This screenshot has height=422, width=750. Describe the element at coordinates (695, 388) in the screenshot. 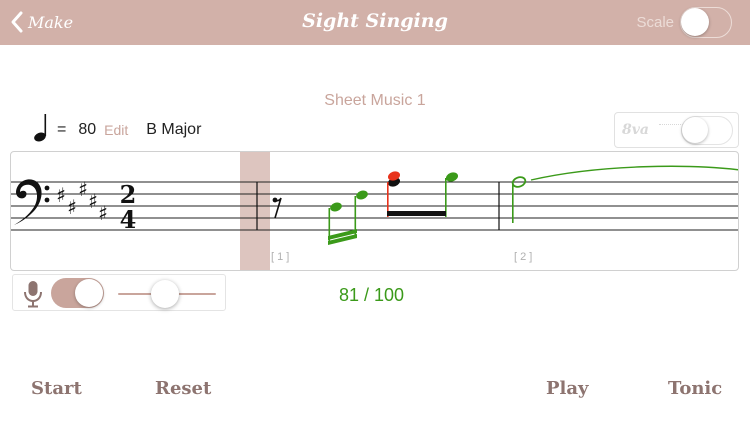

I see `tonic-button: Tonic` at that location.